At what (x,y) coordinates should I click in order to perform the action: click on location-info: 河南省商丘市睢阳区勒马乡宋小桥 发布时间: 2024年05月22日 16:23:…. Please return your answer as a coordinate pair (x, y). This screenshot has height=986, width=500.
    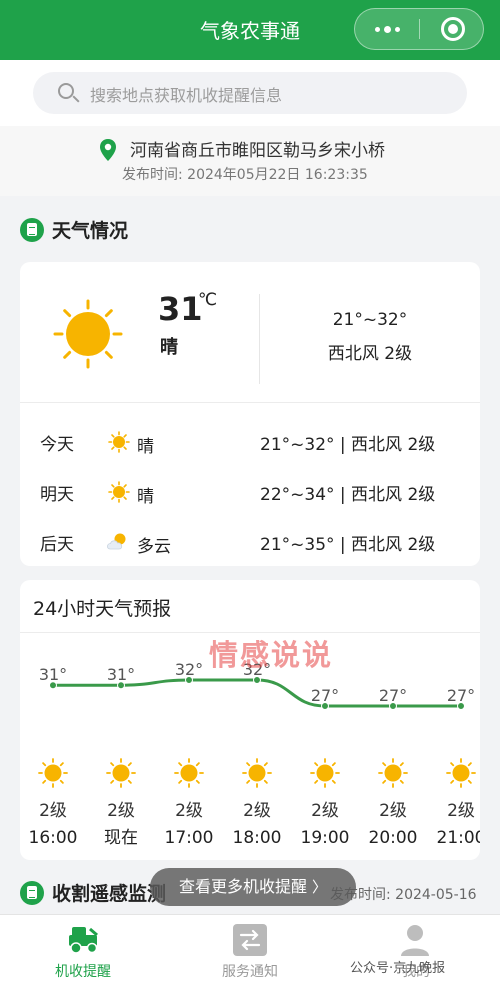
    Looking at the image, I should click on (250, 161).